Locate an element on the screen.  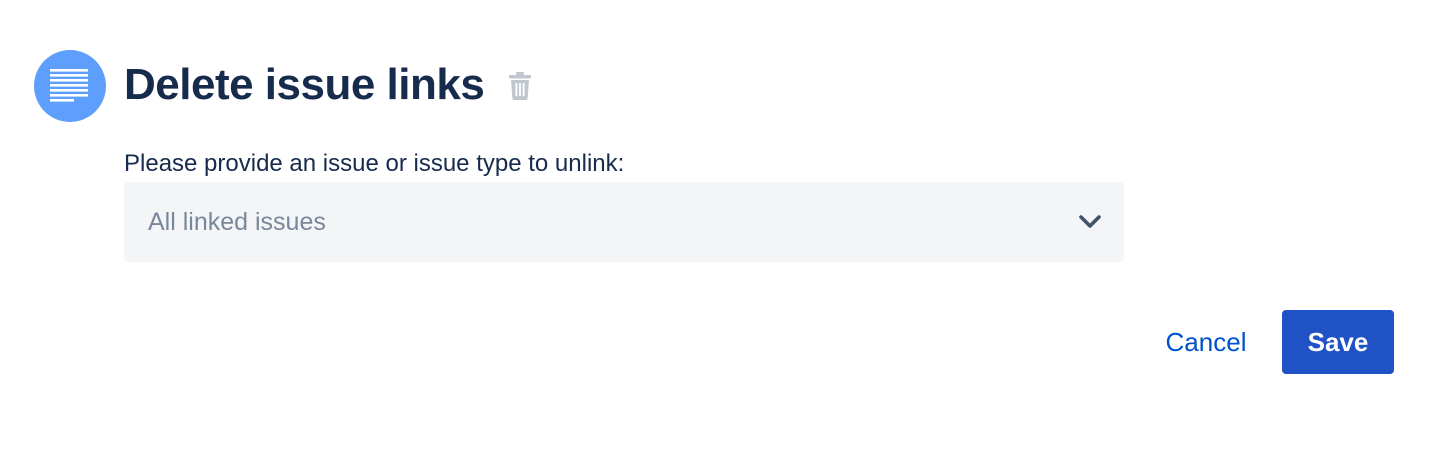
issue-select: All linked issues is located at coordinates (624, 222).